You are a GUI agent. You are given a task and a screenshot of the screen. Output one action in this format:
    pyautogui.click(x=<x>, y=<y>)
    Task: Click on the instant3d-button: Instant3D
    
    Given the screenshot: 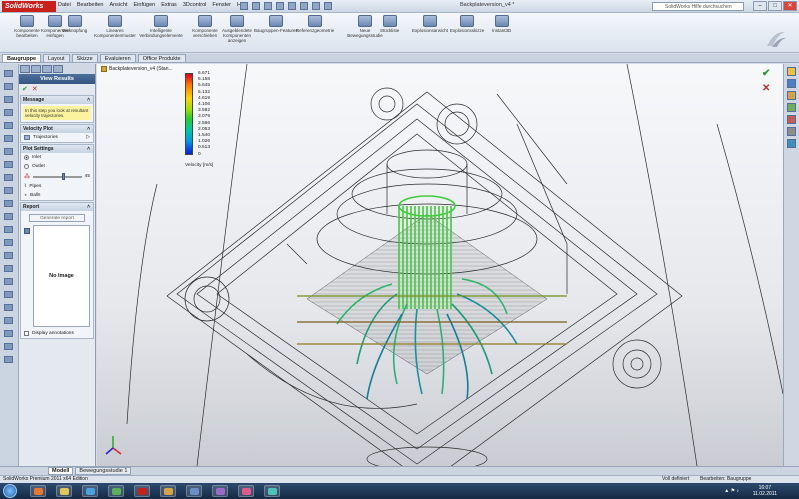 What is the action you would take?
    pyautogui.click(x=501, y=24)
    